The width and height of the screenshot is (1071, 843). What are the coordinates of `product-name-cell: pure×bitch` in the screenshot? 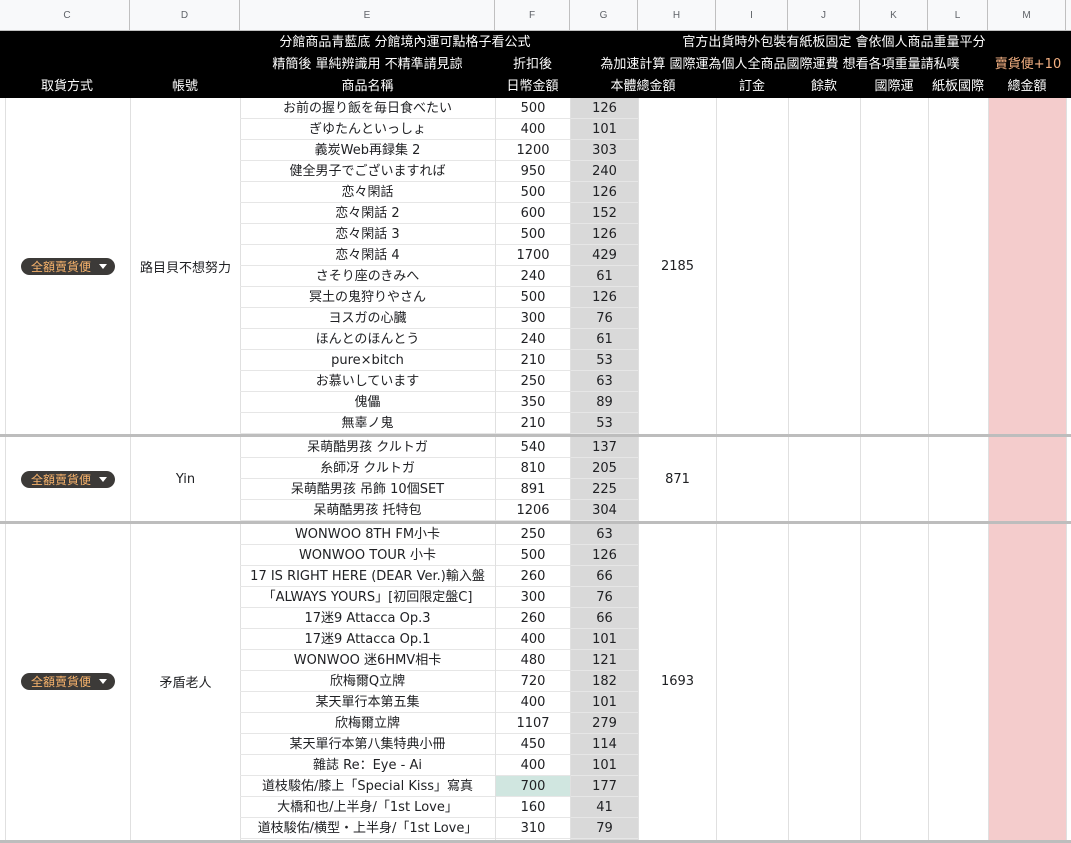 It's located at (367, 360).